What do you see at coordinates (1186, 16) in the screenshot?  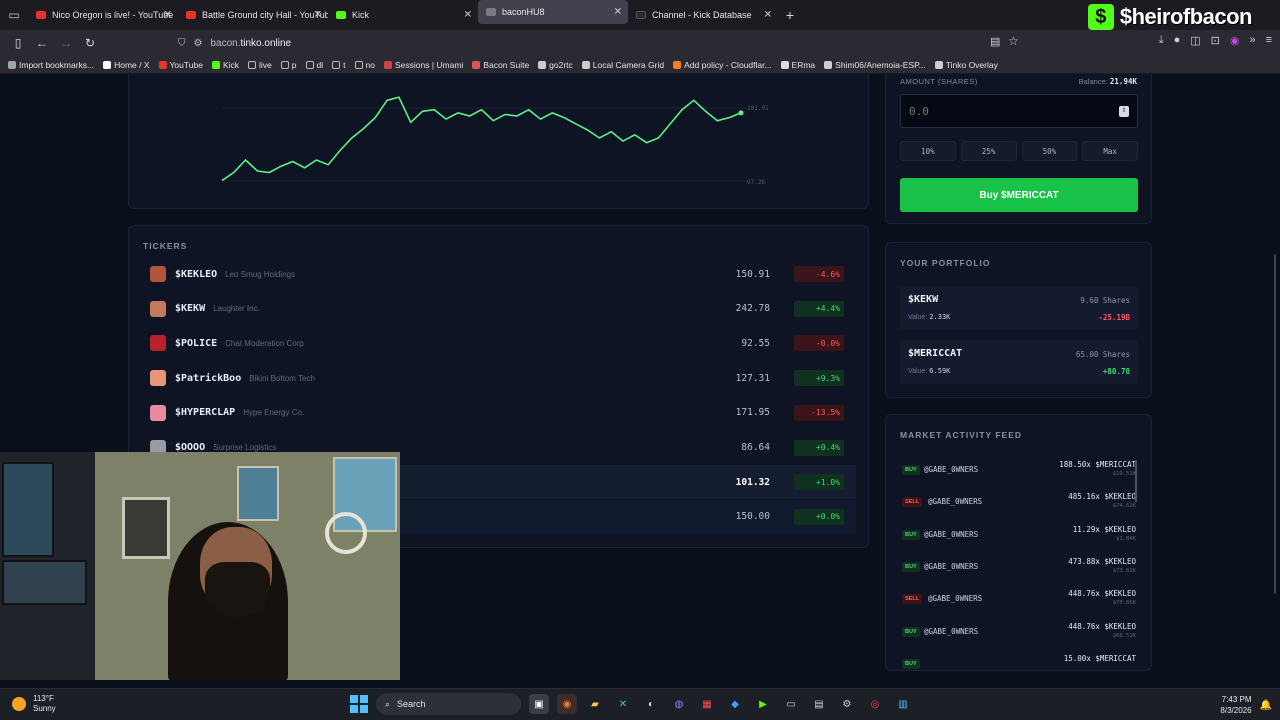 I see `brand-name: $heirofbacon` at bounding box center [1186, 16].